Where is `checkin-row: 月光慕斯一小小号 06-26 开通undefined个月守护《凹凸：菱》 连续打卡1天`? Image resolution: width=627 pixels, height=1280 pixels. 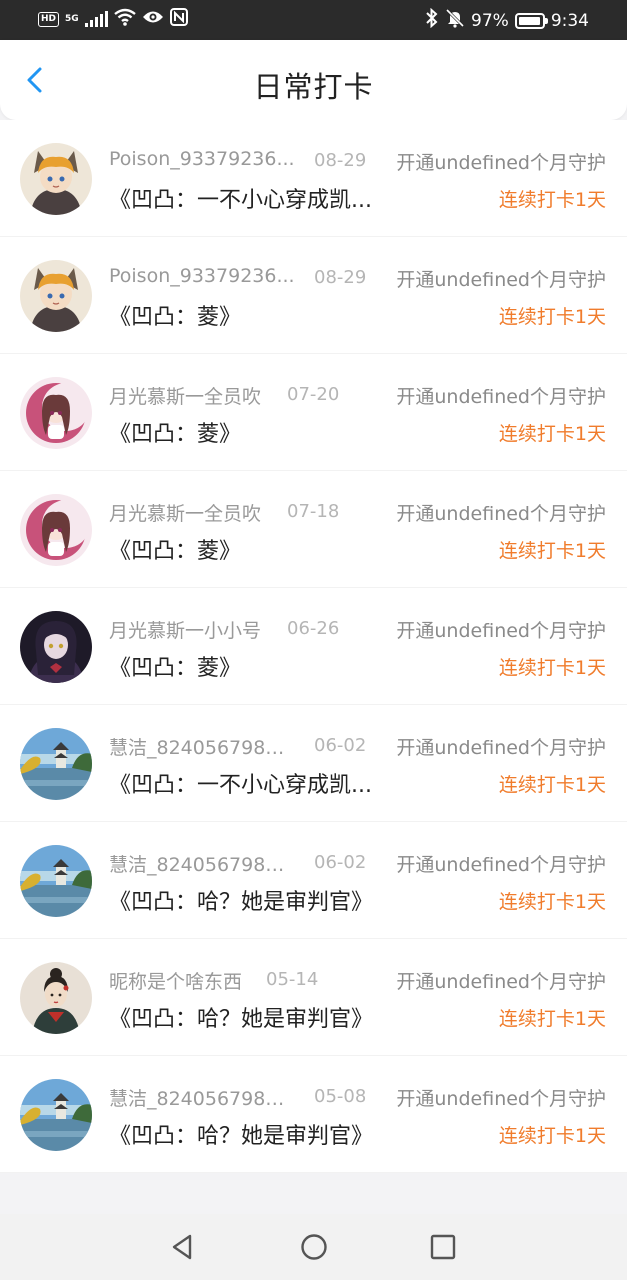
checkin-row: 月光慕斯一小小号 06-26 开通undefined个月守护《凹凸：菱》 连续打卡1天 is located at coordinates (313, 646).